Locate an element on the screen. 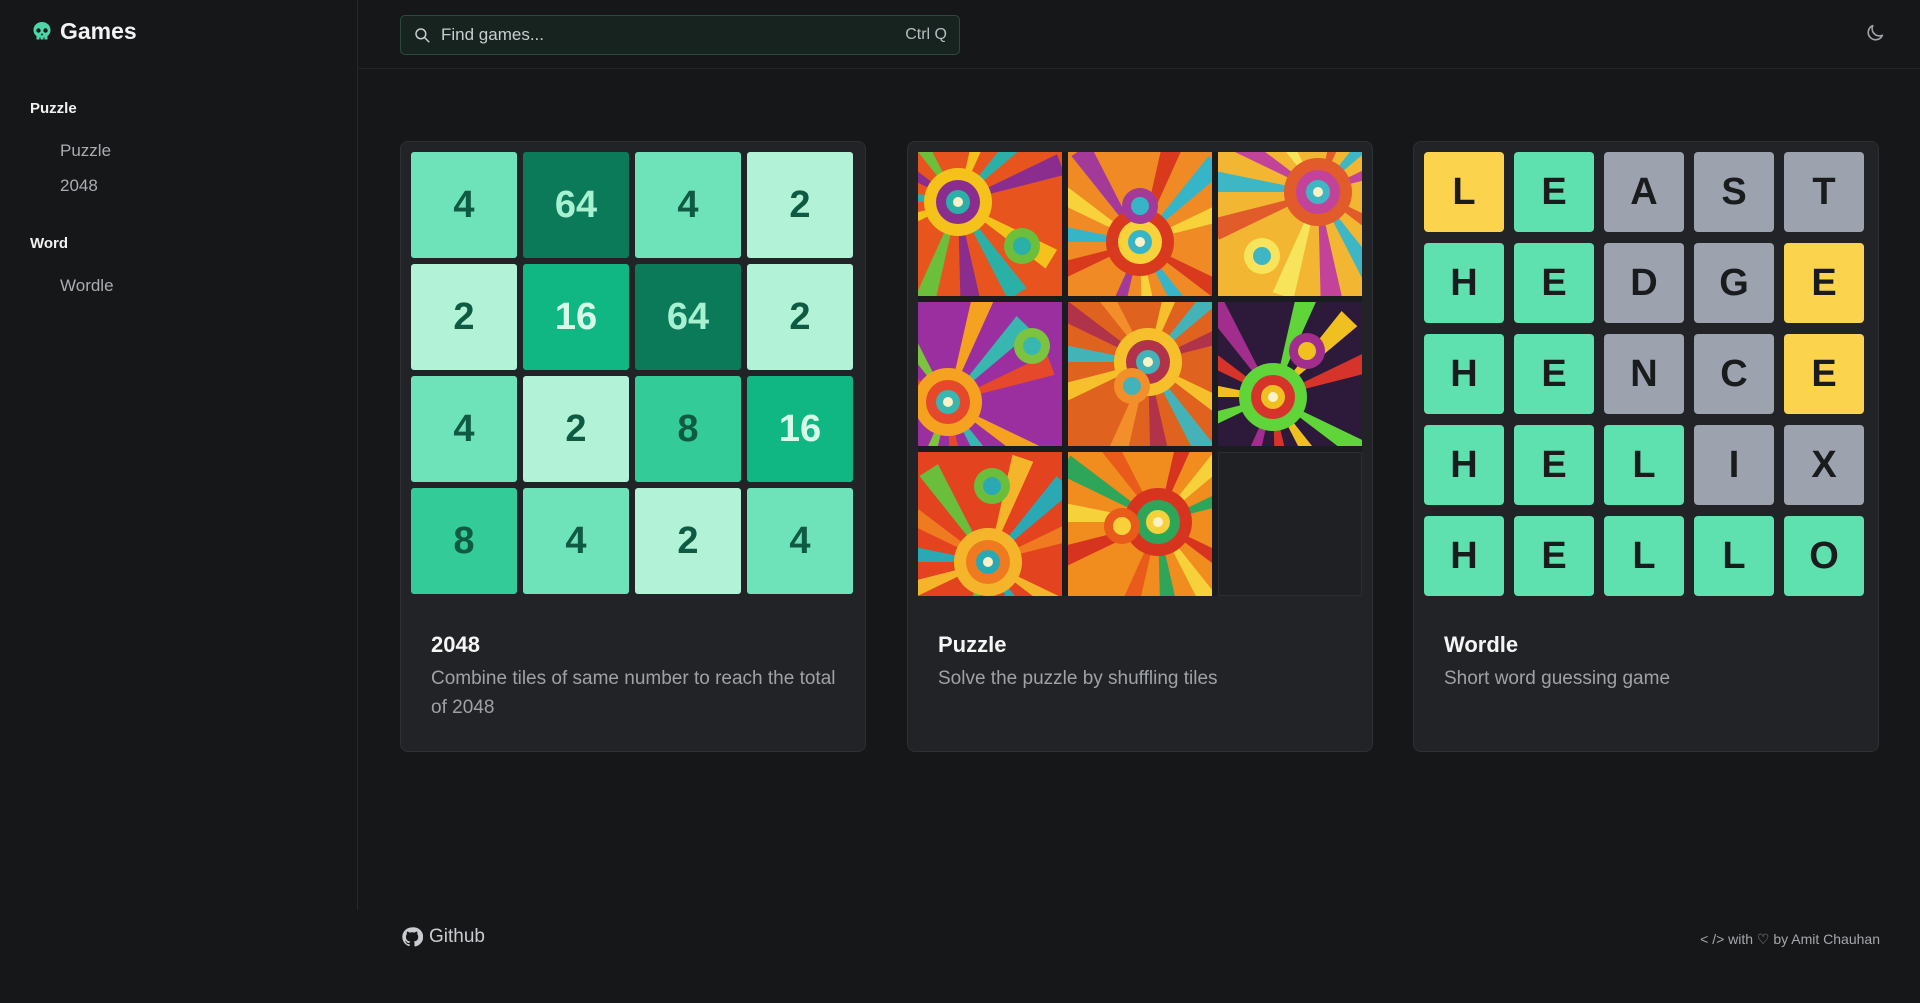 This screenshot has width=1920, height=1003. wordle-letter-tile: S is located at coordinates (1734, 192).